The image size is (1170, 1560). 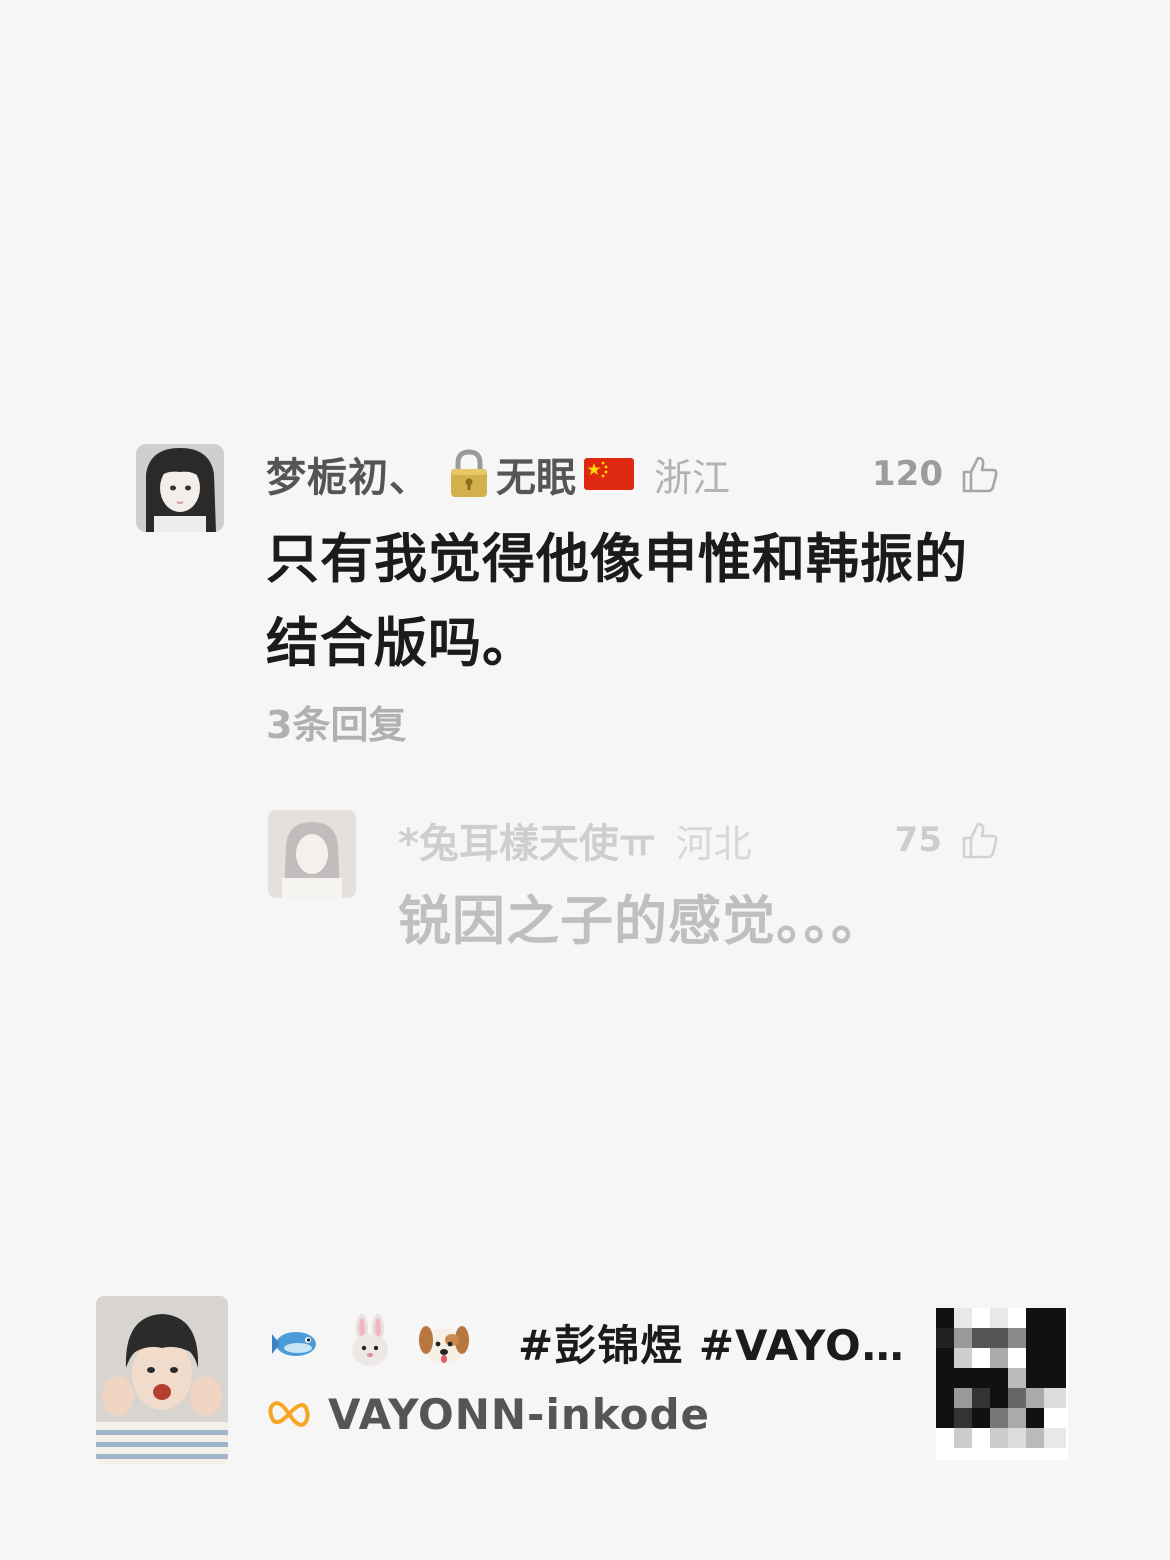 What do you see at coordinates (370, 1340) in the screenshot?
I see `rabbit-icon` at bounding box center [370, 1340].